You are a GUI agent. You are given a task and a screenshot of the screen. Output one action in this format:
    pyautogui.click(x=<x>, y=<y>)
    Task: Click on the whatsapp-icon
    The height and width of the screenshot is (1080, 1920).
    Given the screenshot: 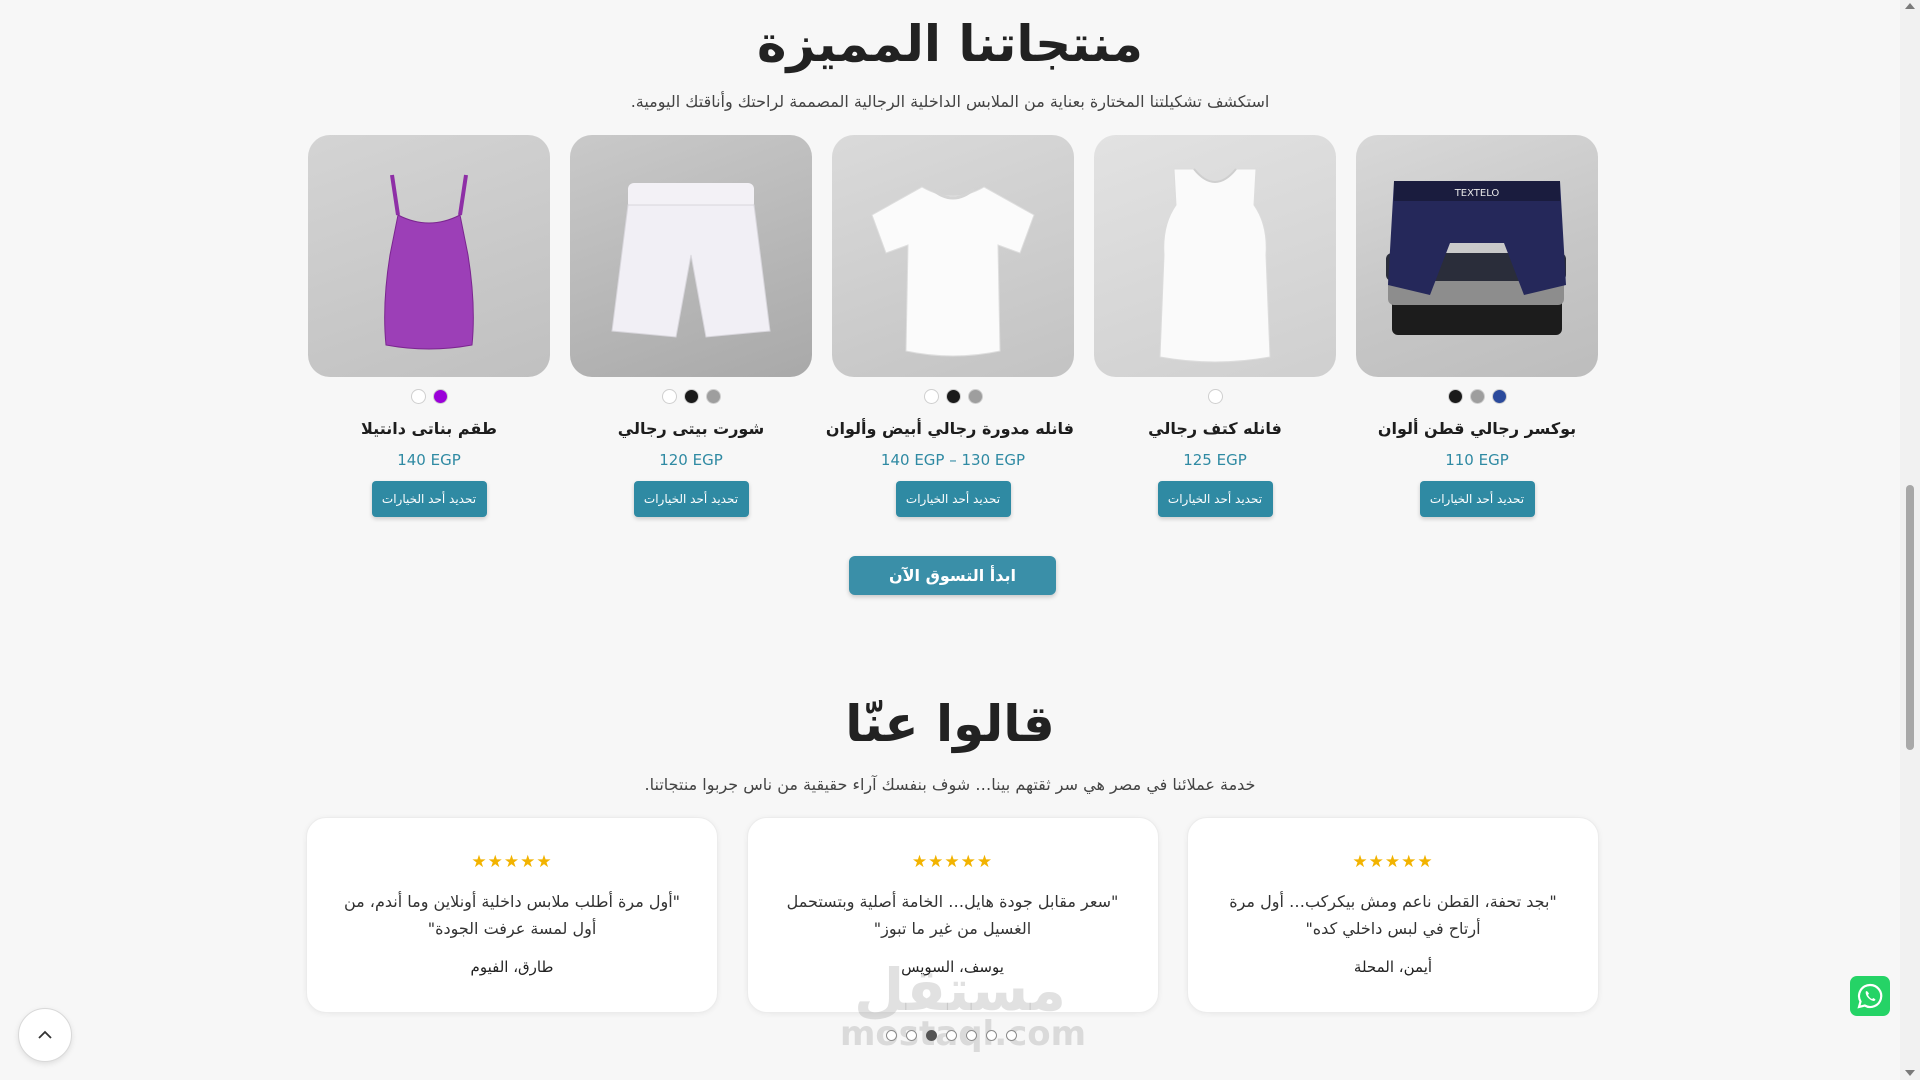 What is the action you would take?
    pyautogui.click(x=1870, y=996)
    